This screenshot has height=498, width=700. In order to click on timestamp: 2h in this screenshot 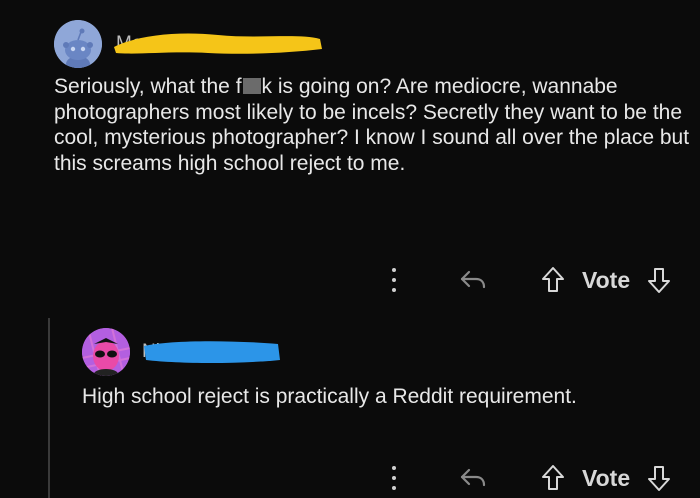, I will do `click(164, 43)`.